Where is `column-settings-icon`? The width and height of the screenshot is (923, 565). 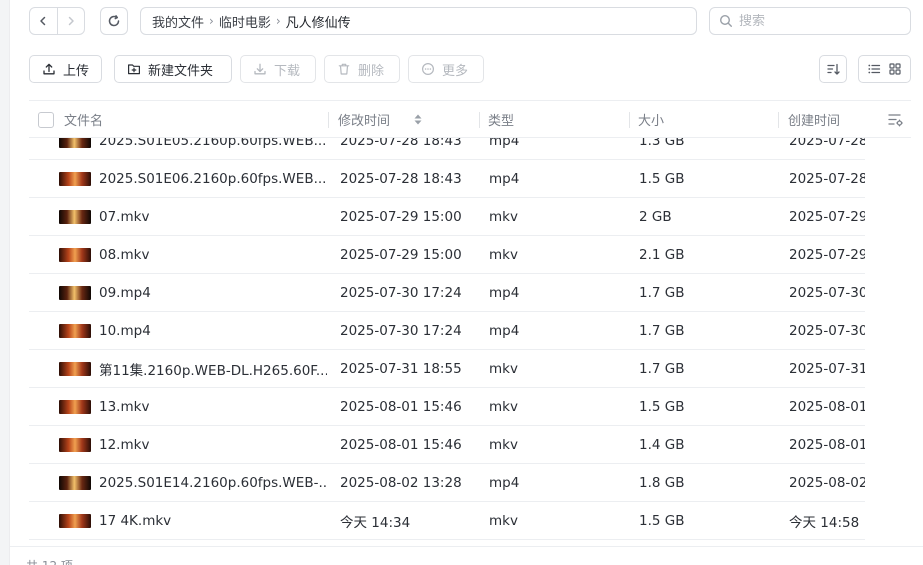 column-settings-icon is located at coordinates (896, 120).